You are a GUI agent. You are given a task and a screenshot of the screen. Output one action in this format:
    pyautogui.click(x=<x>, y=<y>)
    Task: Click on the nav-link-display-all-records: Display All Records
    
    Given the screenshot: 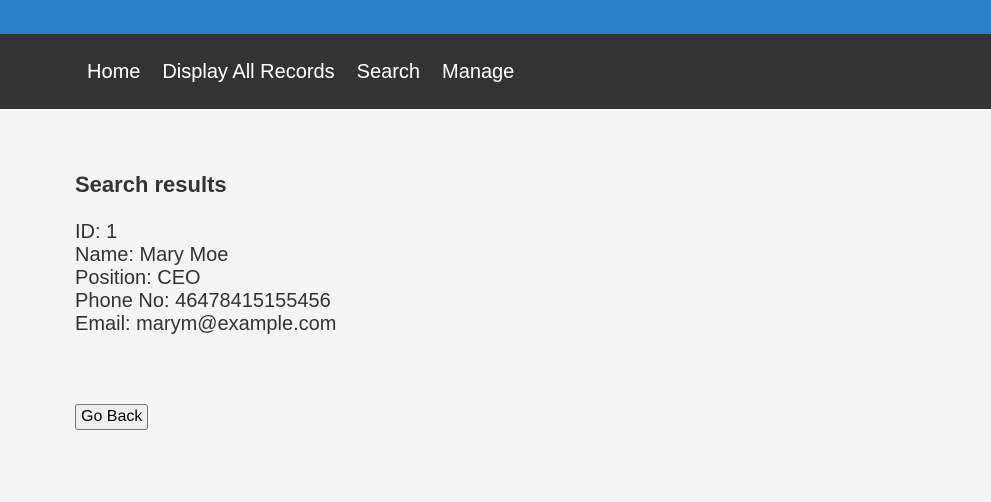 What is the action you would take?
    pyautogui.click(x=248, y=72)
    